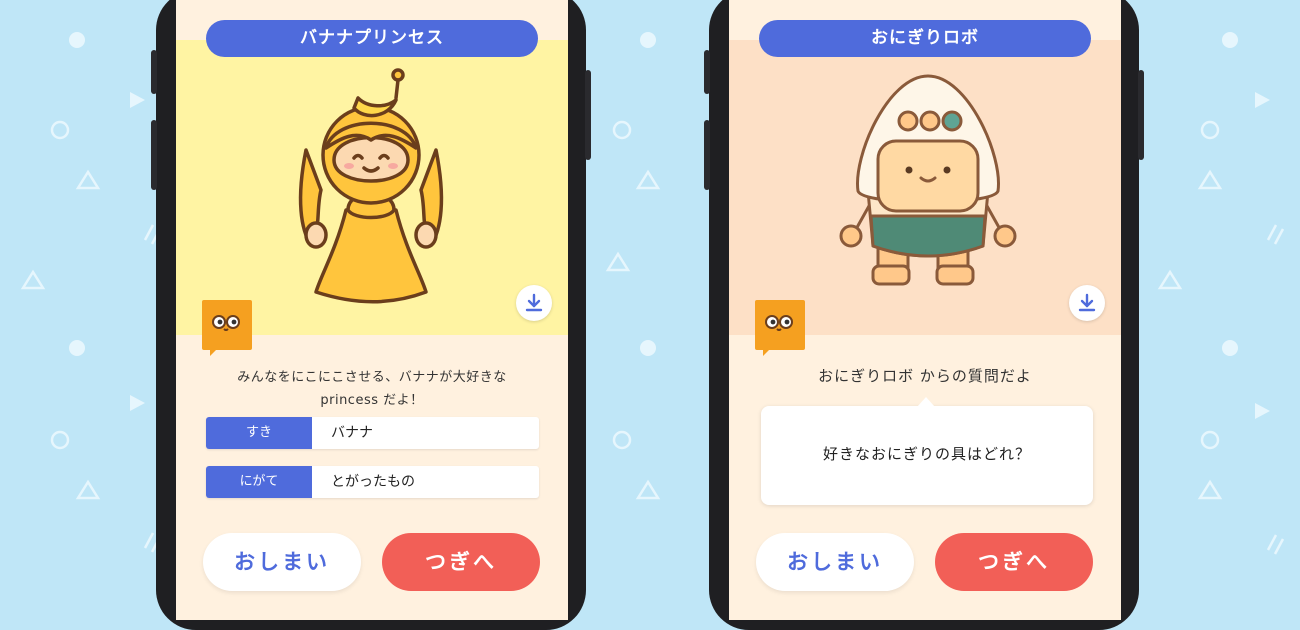 This screenshot has height=630, width=1300. I want to click on question-text: 好きなおにぎりの具はどれ？, so click(926, 454).